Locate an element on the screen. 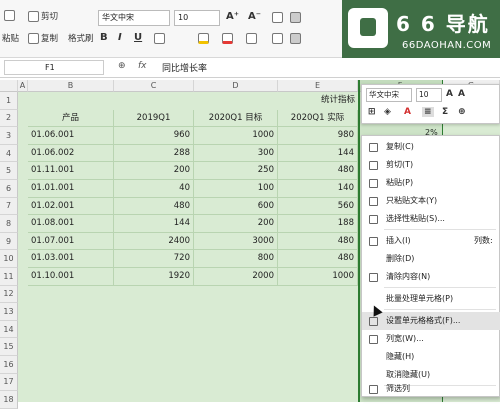  table-cell: 01.01.001 is located at coordinates (71, 189).